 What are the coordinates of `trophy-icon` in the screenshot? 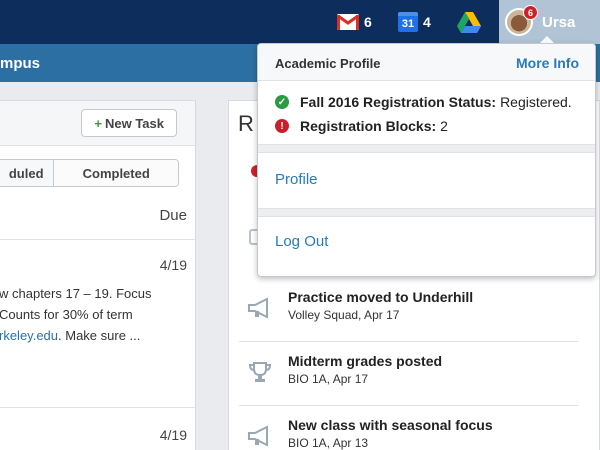 It's located at (260, 372).